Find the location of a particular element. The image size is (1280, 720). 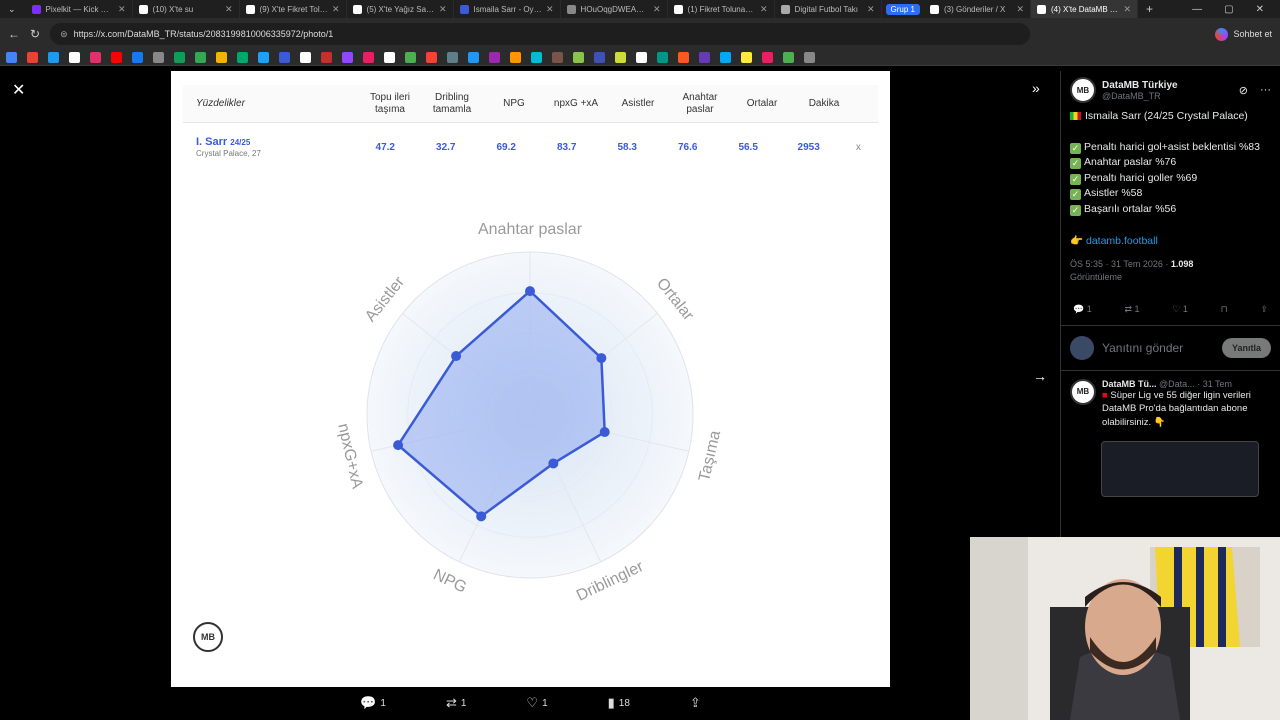

handle: @DataMB_TR is located at coordinates (1167, 96).